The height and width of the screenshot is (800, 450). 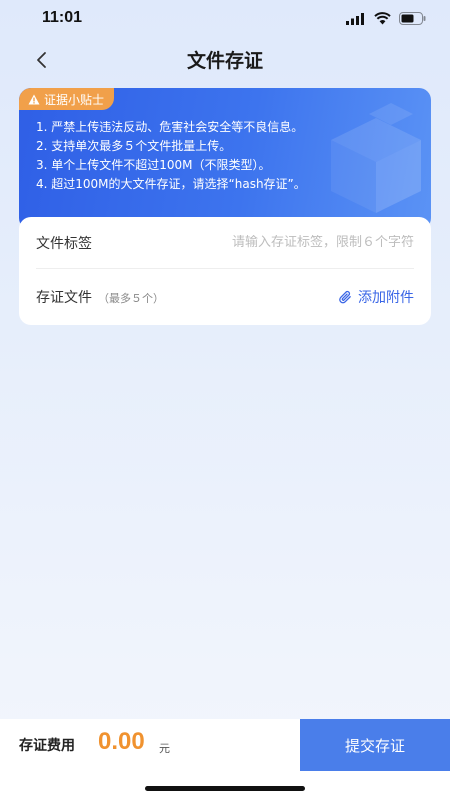 I want to click on bottom-bar: 存证费用 0.00 元 提交存证, so click(x=225, y=745).